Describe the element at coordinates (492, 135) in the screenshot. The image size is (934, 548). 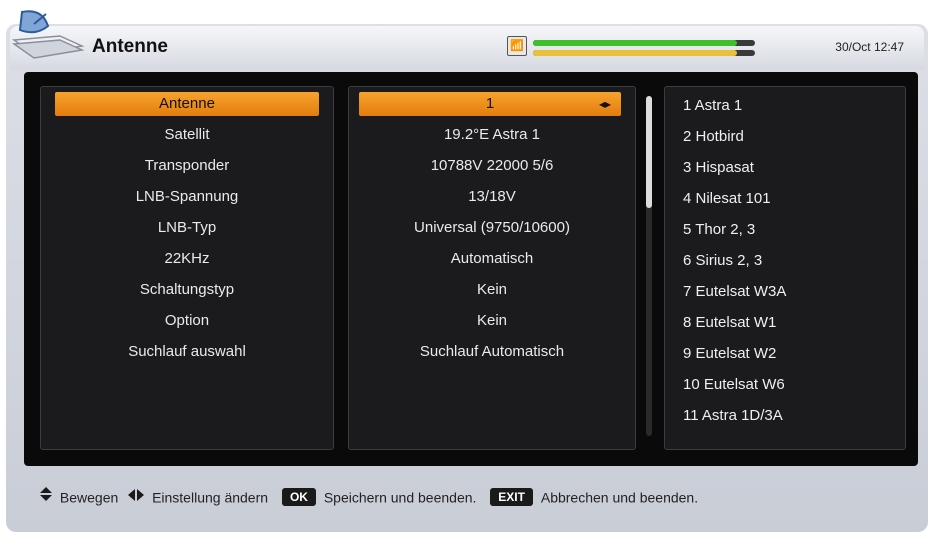
I see `setting-value-satellit: 19.2°E Astra 1` at that location.